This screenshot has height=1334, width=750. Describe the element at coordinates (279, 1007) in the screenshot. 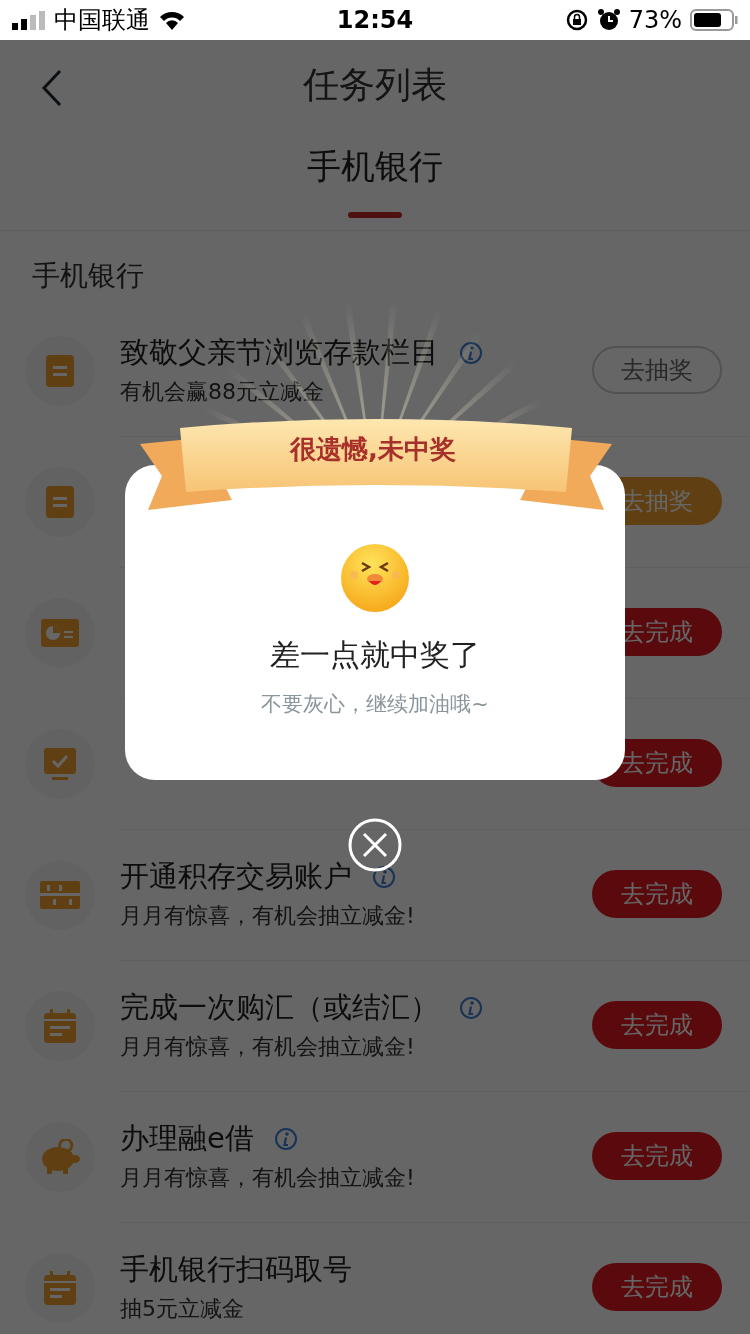

I see `task-title: 完成一次购汇（或结汇）` at that location.